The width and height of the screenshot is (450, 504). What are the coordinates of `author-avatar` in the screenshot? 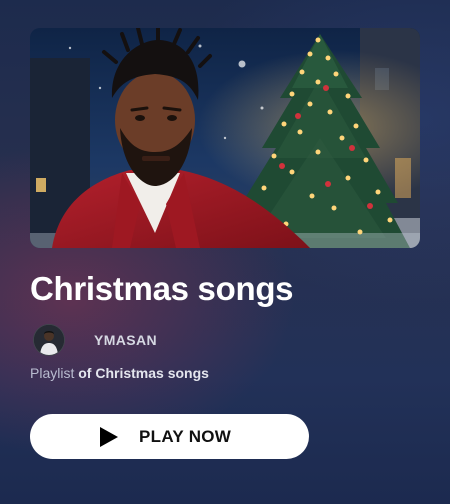 It's located at (49, 340).